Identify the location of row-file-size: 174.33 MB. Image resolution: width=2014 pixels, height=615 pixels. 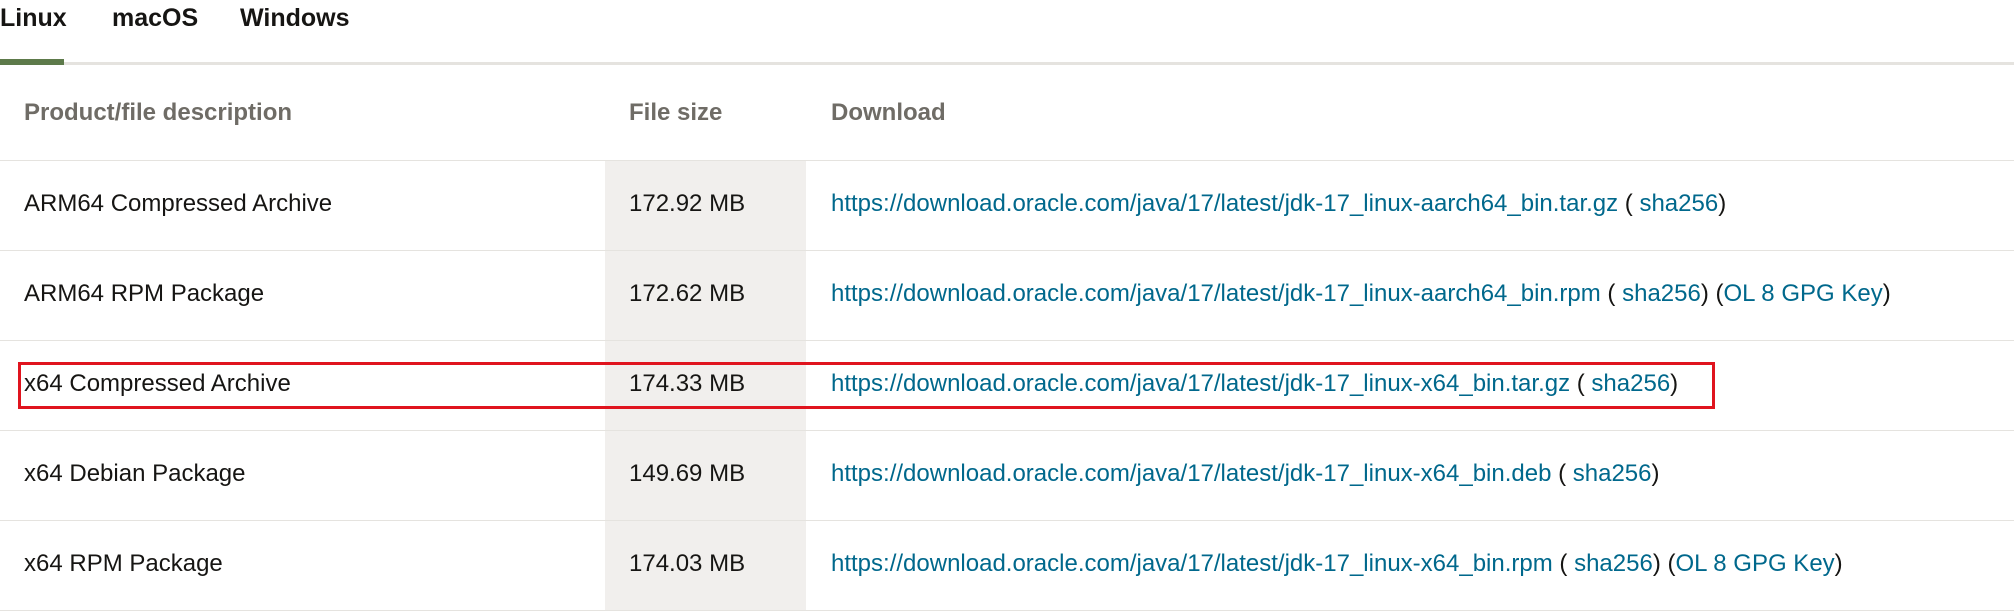
(687, 383).